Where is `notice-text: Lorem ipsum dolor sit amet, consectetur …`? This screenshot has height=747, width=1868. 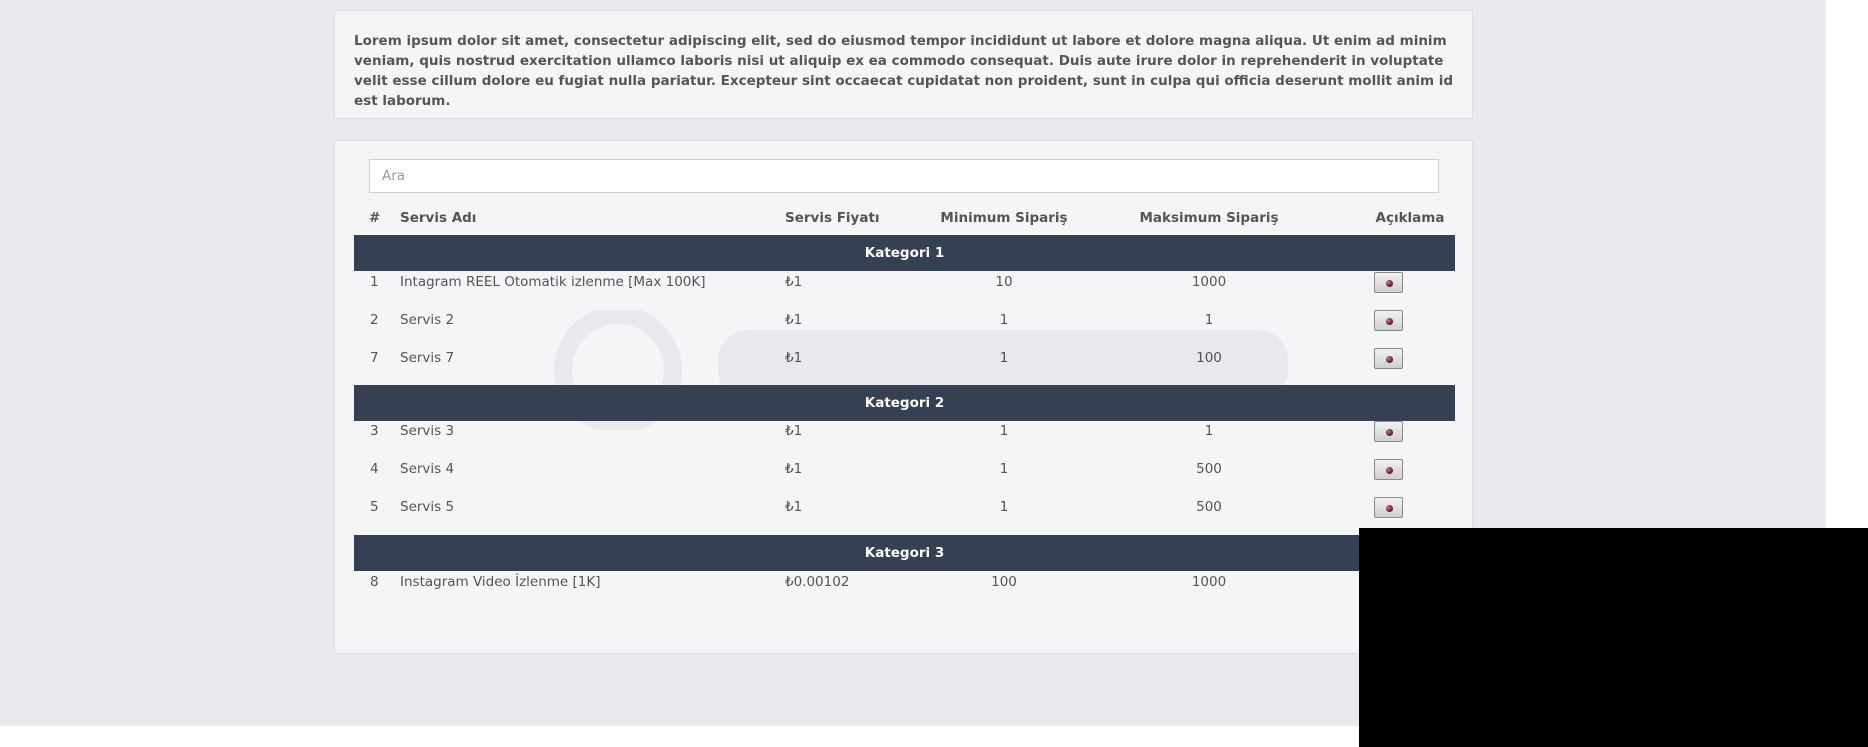
notice-text: Lorem ipsum dolor sit amet, consectetur … is located at coordinates (904, 71).